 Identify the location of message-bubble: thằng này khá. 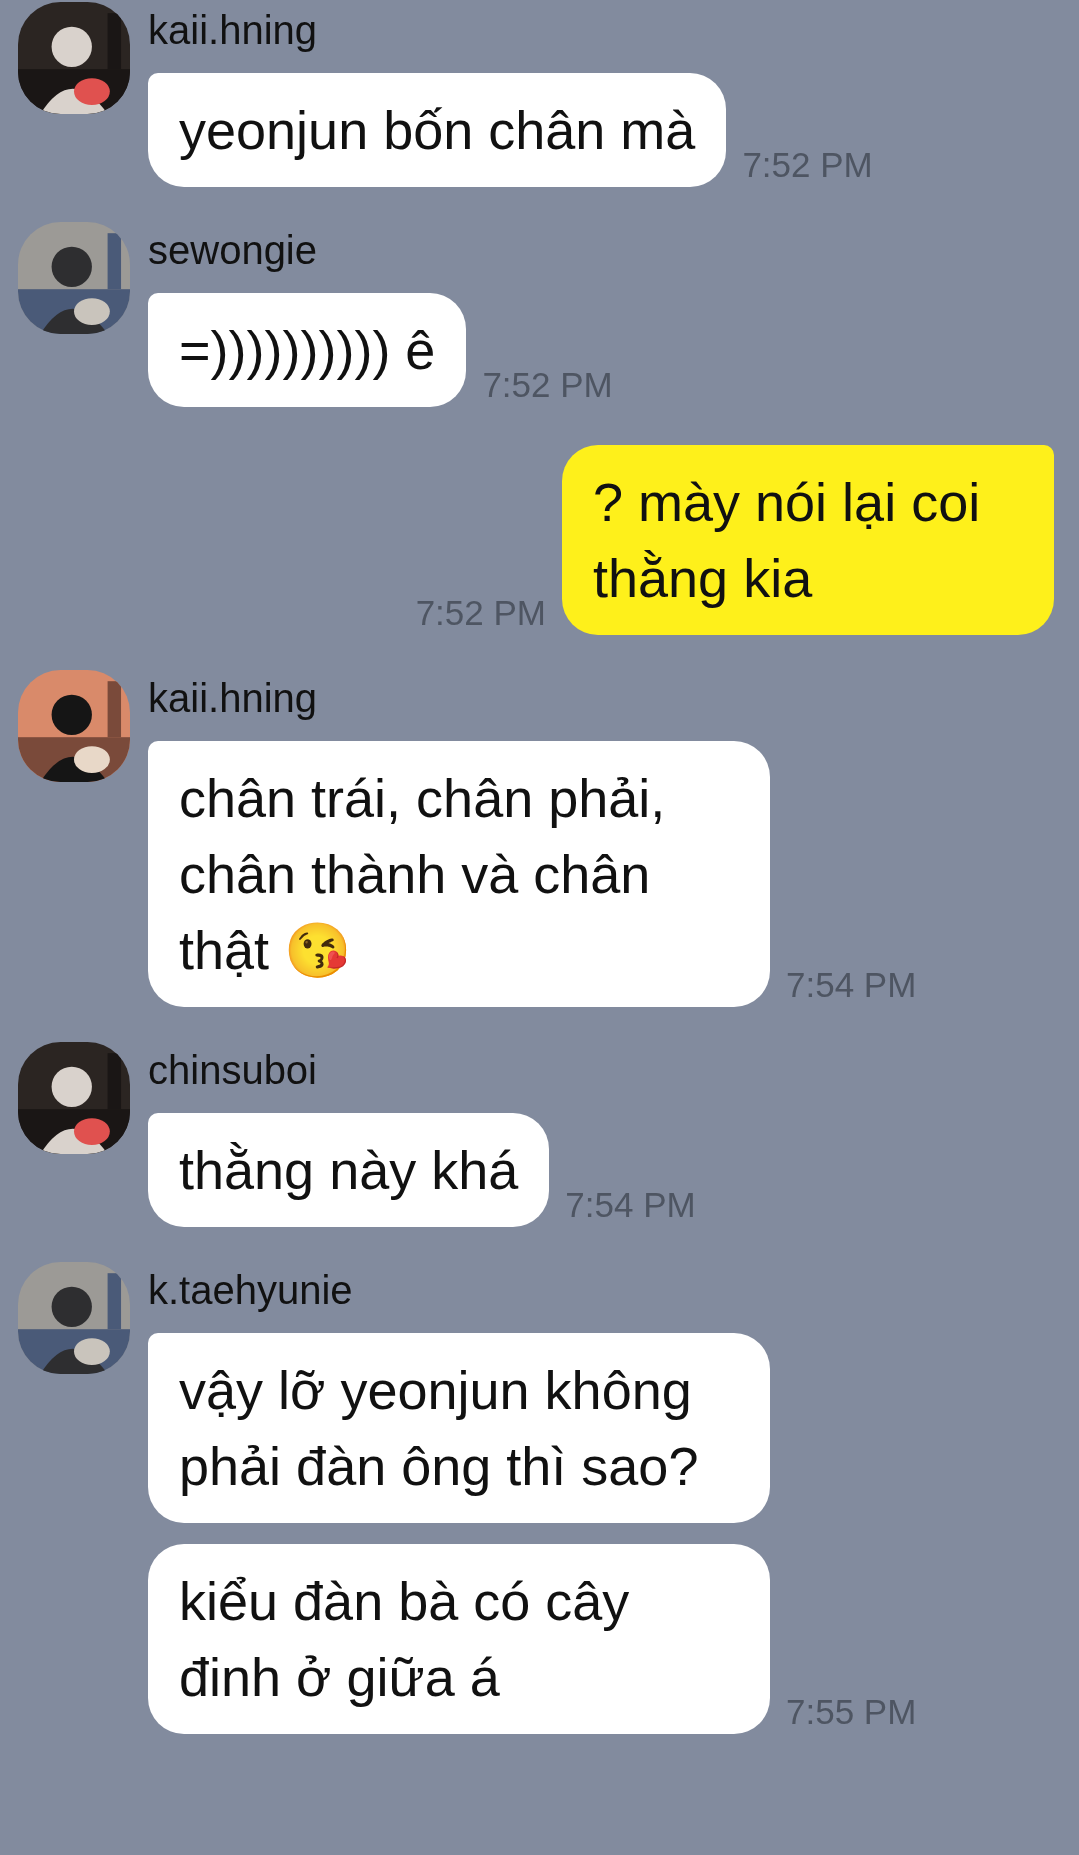
(349, 1170).